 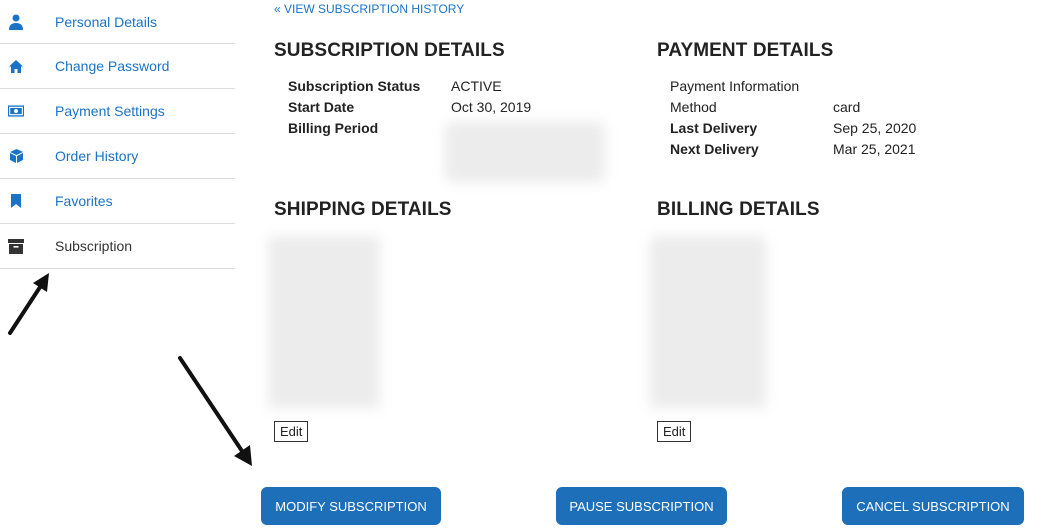 I want to click on sidebar-item-label: Favorites, so click(x=84, y=201).